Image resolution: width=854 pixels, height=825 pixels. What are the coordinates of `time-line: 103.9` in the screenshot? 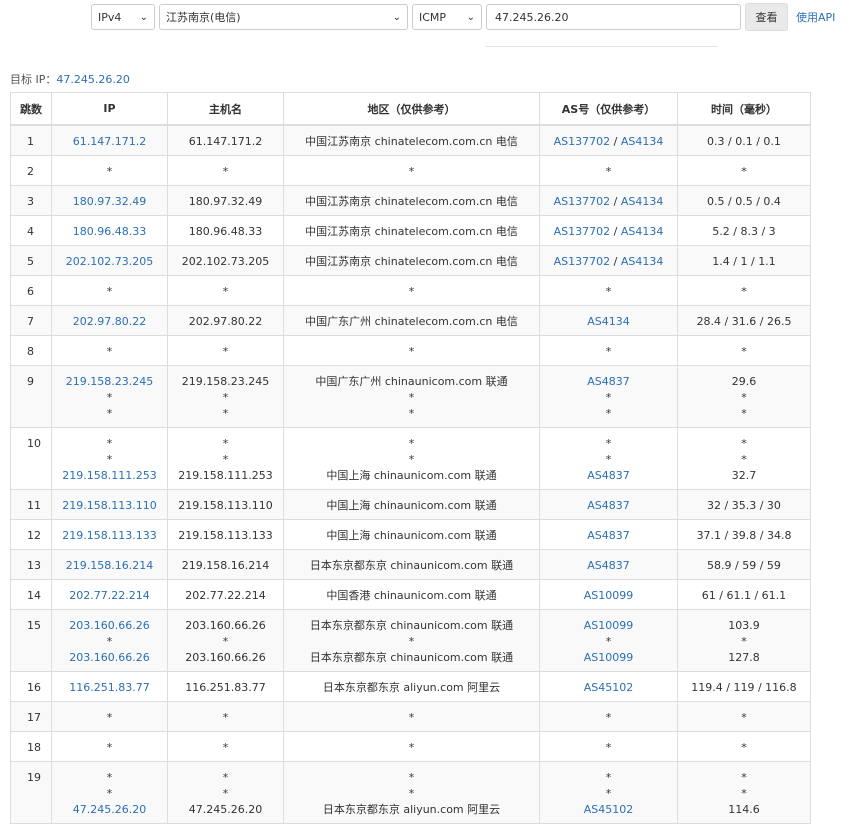 It's located at (744, 625).